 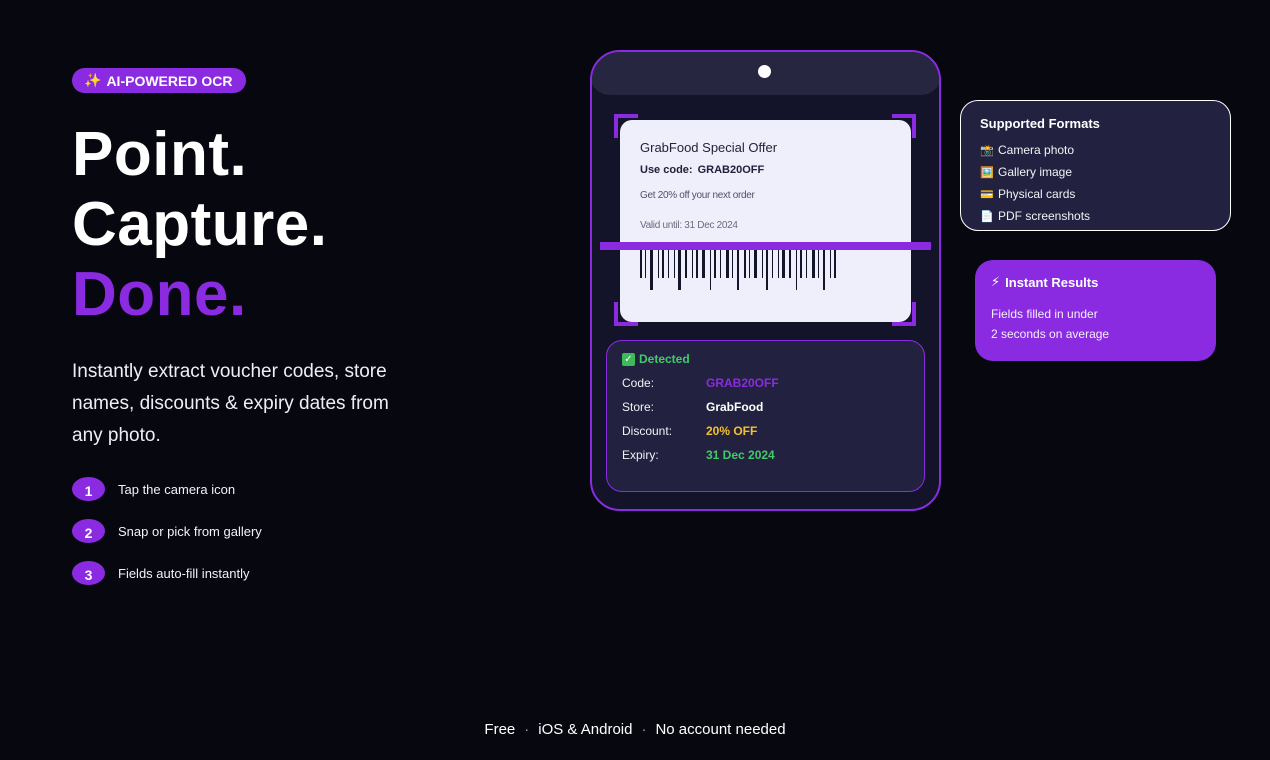 I want to click on step-item: 3 Fields auto-fill instantly, so click(x=167, y=573).